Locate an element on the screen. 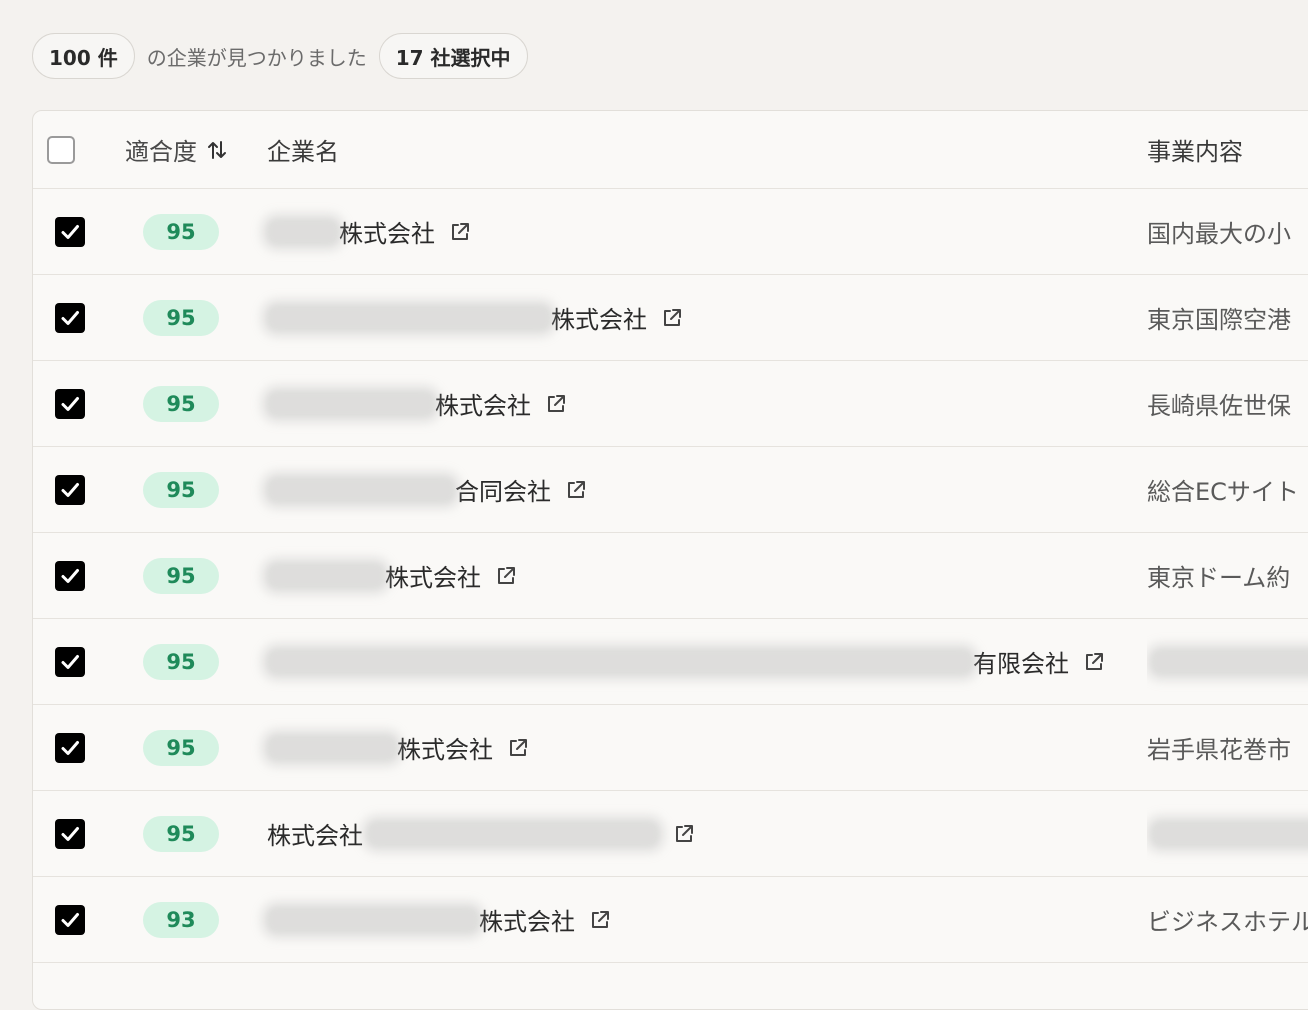 The image size is (1308, 1010). selected-count-label: 17 社選択中 is located at coordinates (453, 57).